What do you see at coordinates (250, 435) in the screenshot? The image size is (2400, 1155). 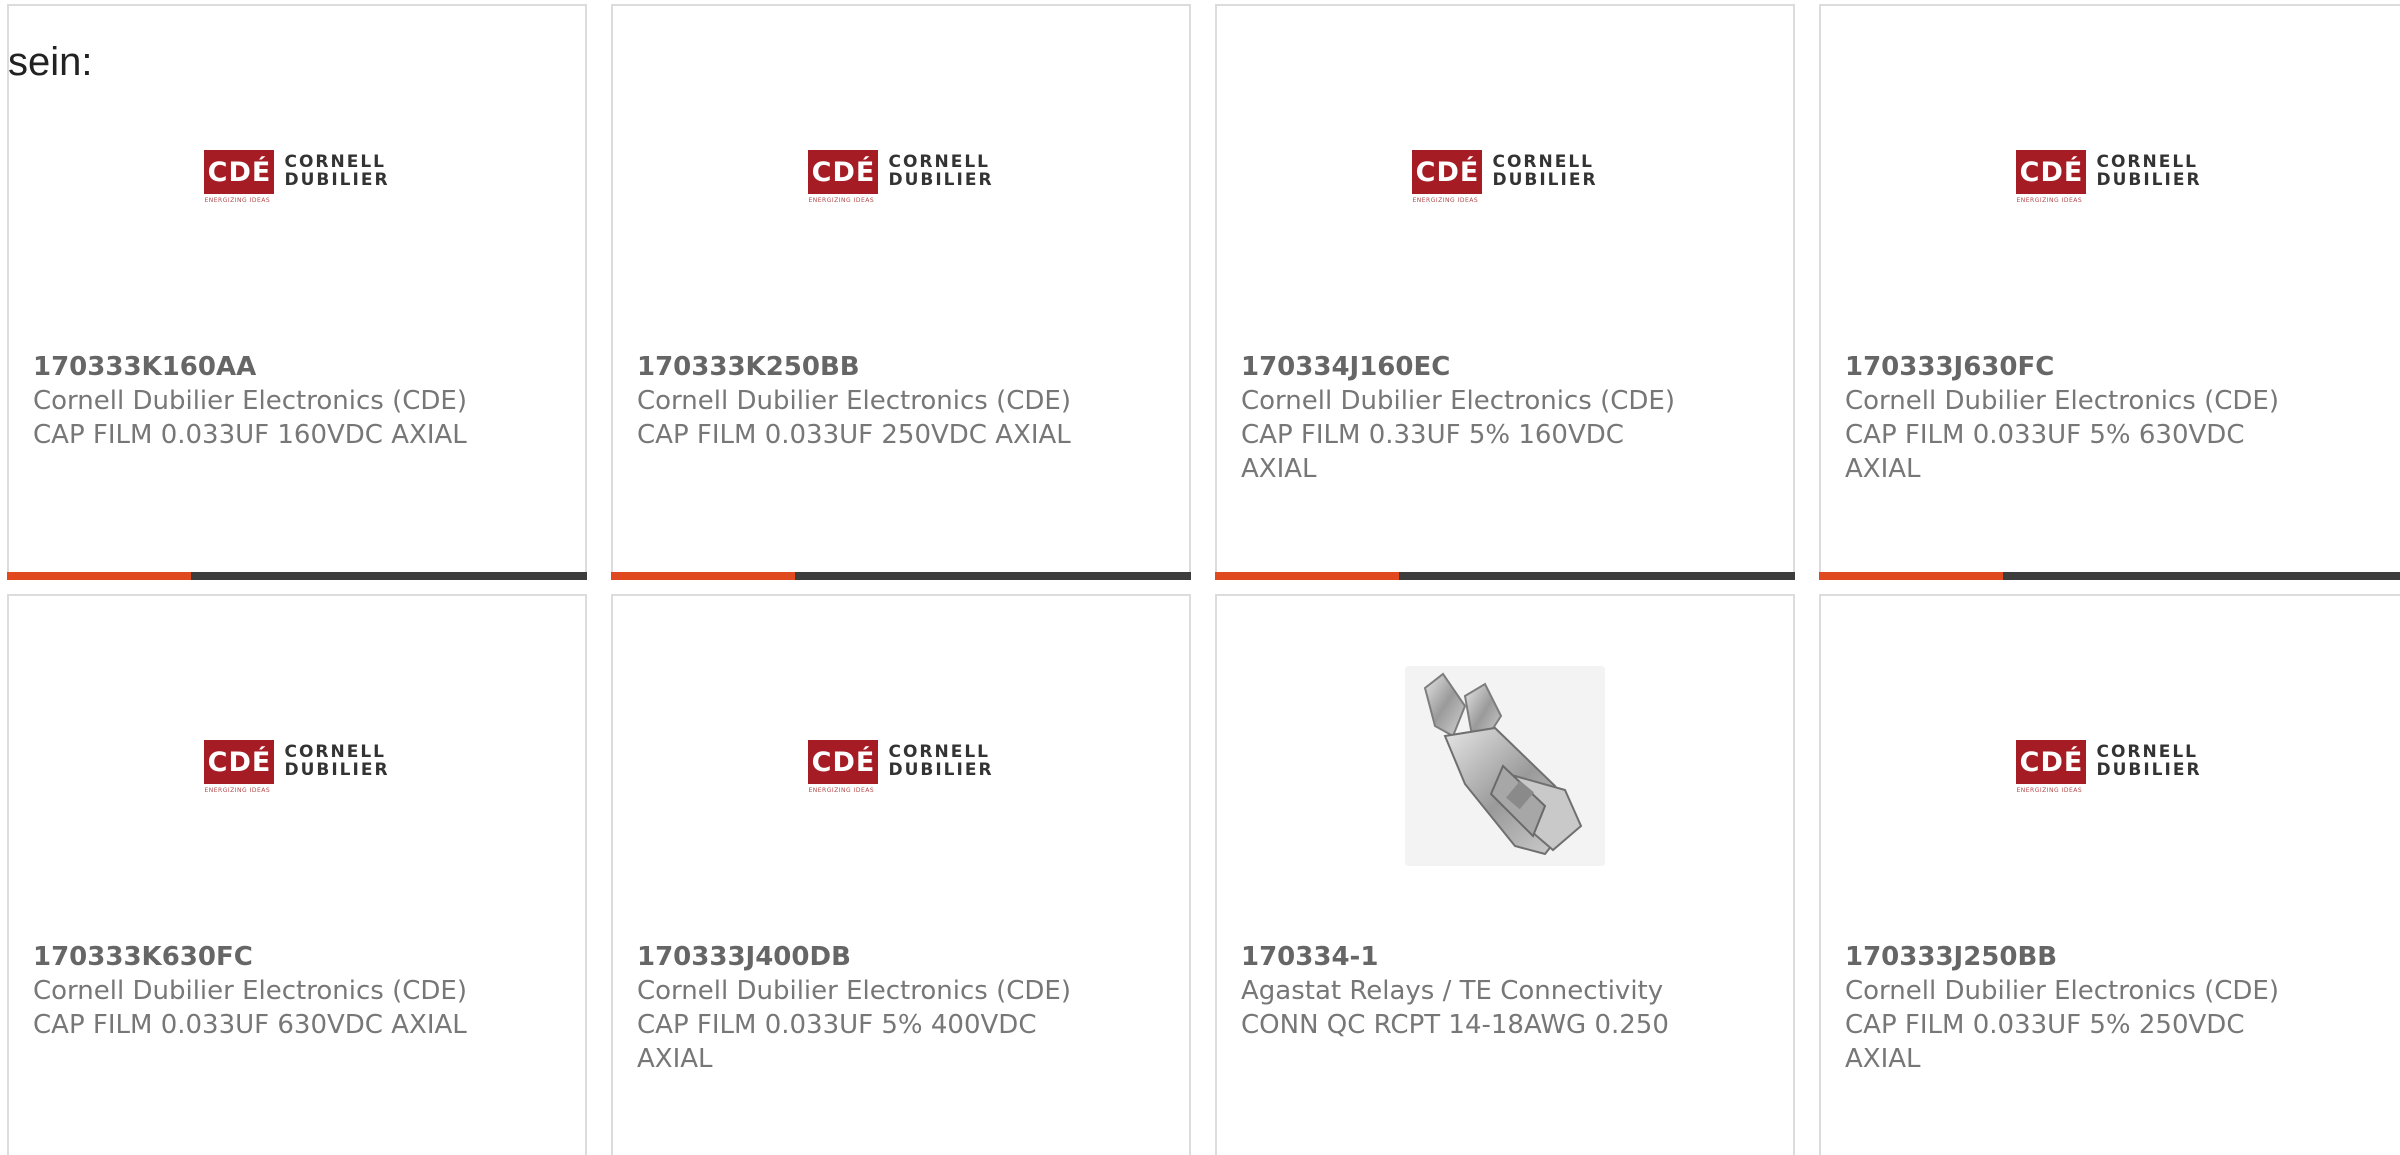 I see `product-description: CAP FILM 0.033UF 160VDC AXIAL` at bounding box center [250, 435].